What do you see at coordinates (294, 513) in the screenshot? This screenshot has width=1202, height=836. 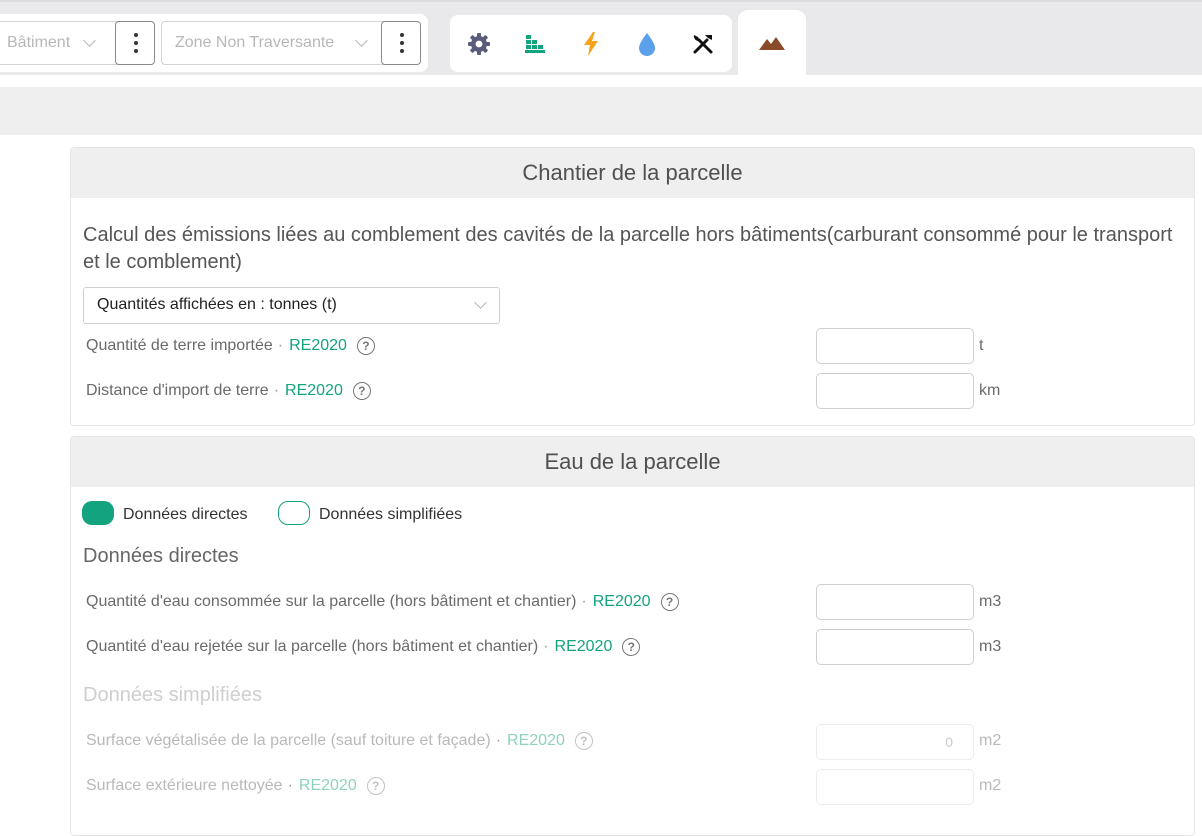 I see `simplified-data-toggle` at bounding box center [294, 513].